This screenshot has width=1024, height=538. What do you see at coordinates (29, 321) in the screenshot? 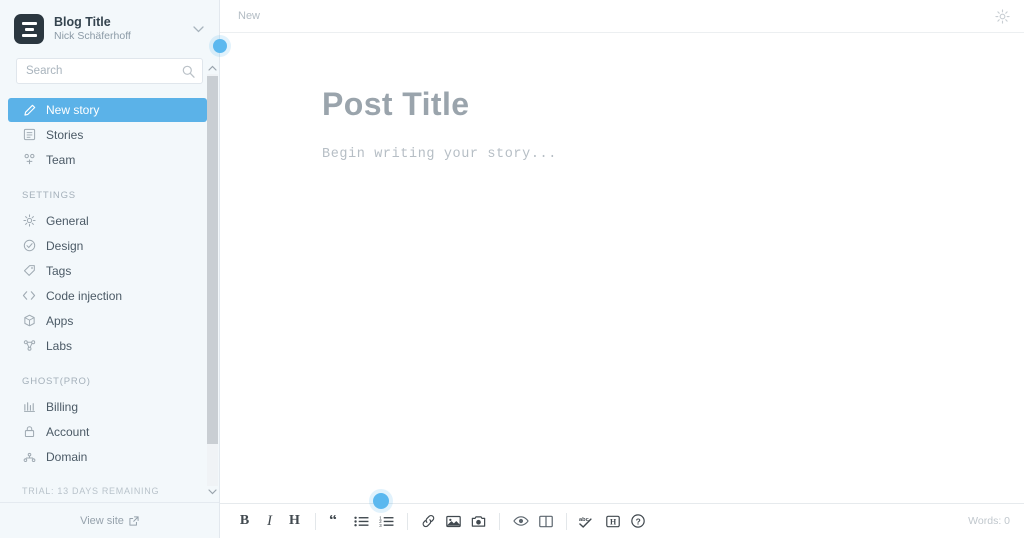
I see `apps-cube-icon` at bounding box center [29, 321].